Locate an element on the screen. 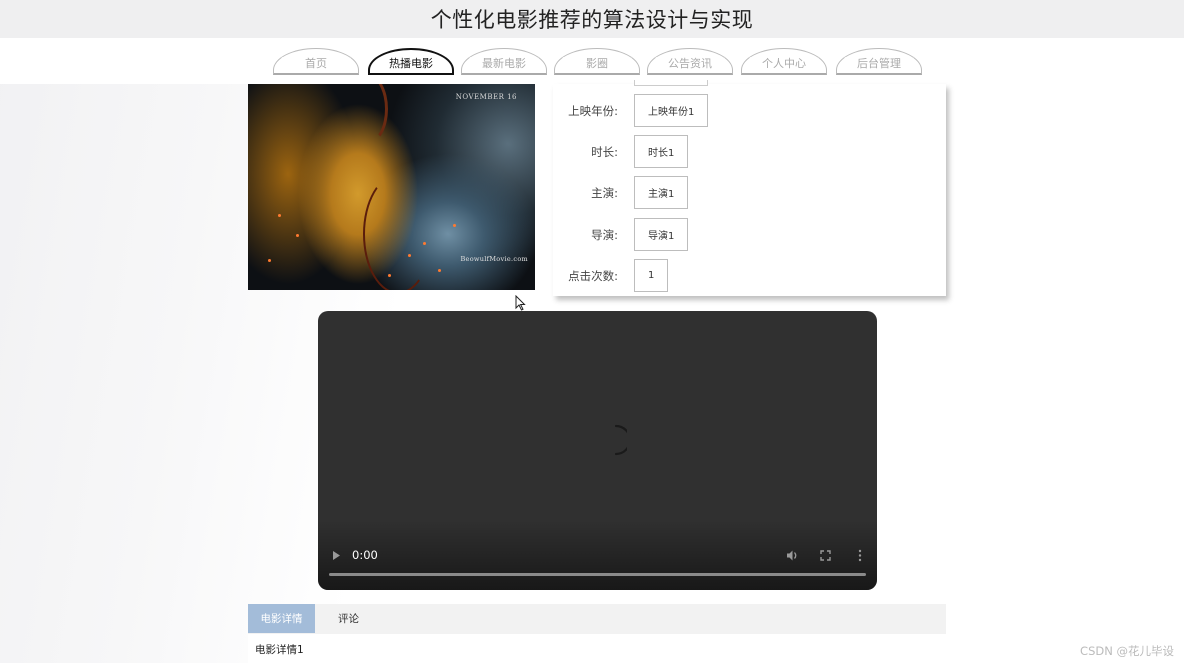 This screenshot has width=1184, height=663. duration-value: 时长1 is located at coordinates (661, 151).